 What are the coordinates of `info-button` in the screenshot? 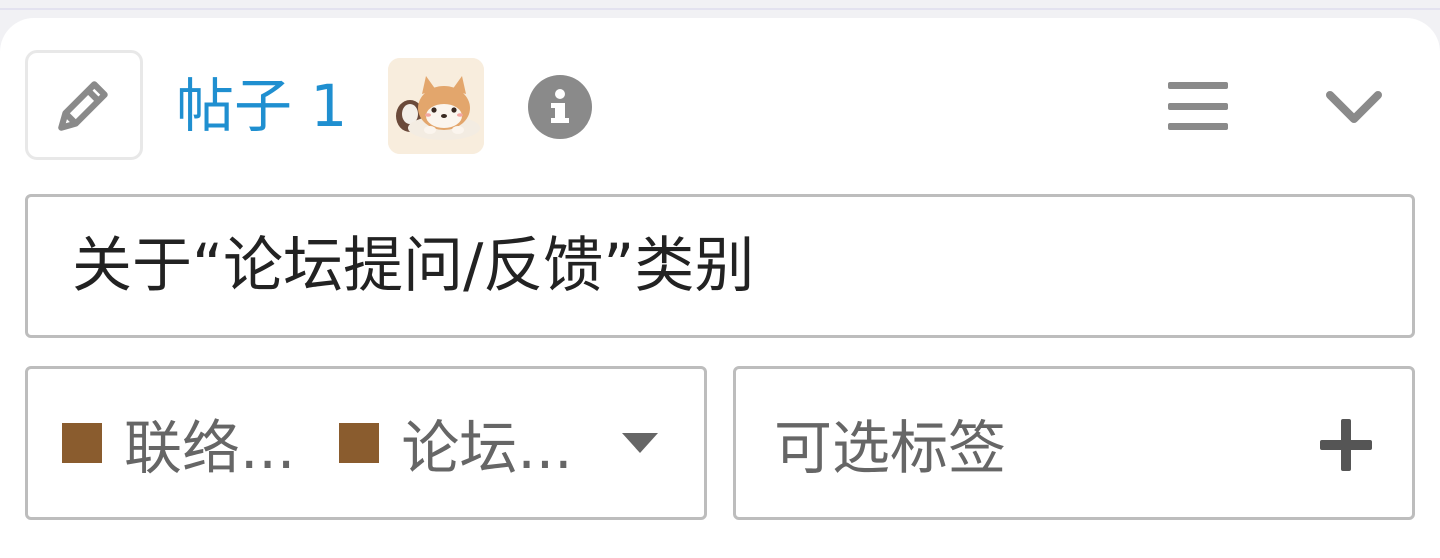 It's located at (560, 107).